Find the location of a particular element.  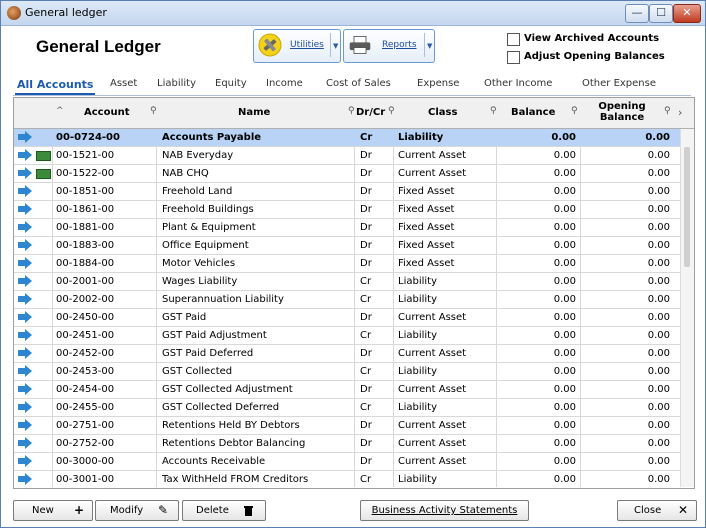

maximize-button: ☐ is located at coordinates (661, 13).